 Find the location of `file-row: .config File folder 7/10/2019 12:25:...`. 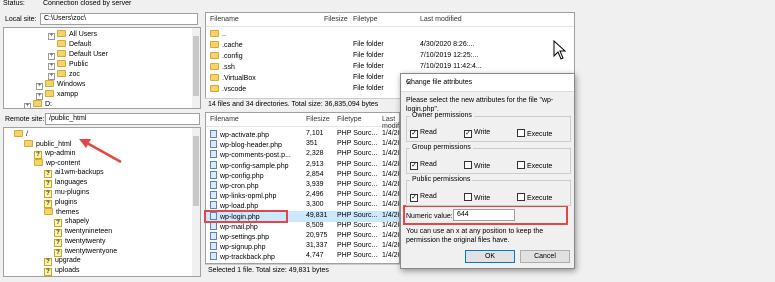

file-row: .config File folder 7/10/2019 12:25:... is located at coordinates (390, 56).